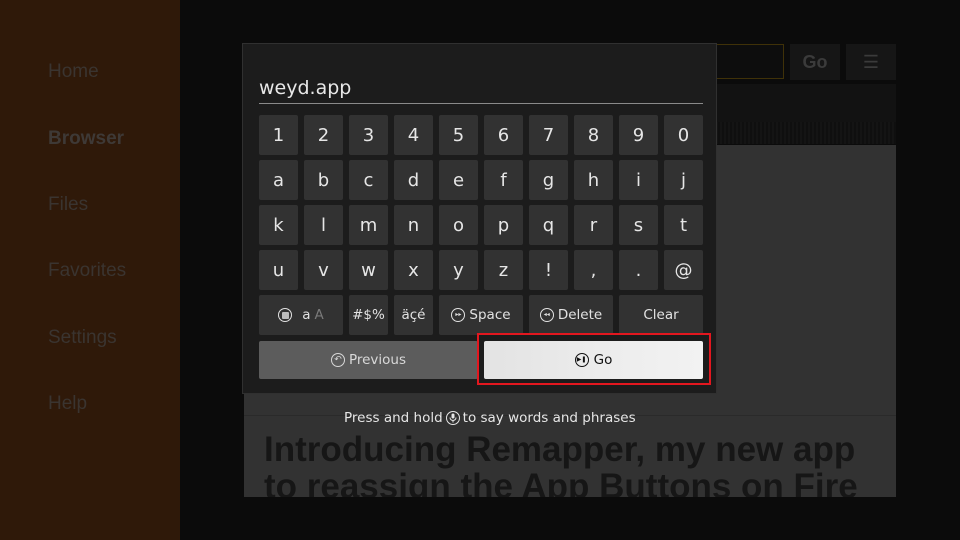 Image resolution: width=960 pixels, height=540 pixels. What do you see at coordinates (638, 225) in the screenshot?
I see `key: s` at bounding box center [638, 225].